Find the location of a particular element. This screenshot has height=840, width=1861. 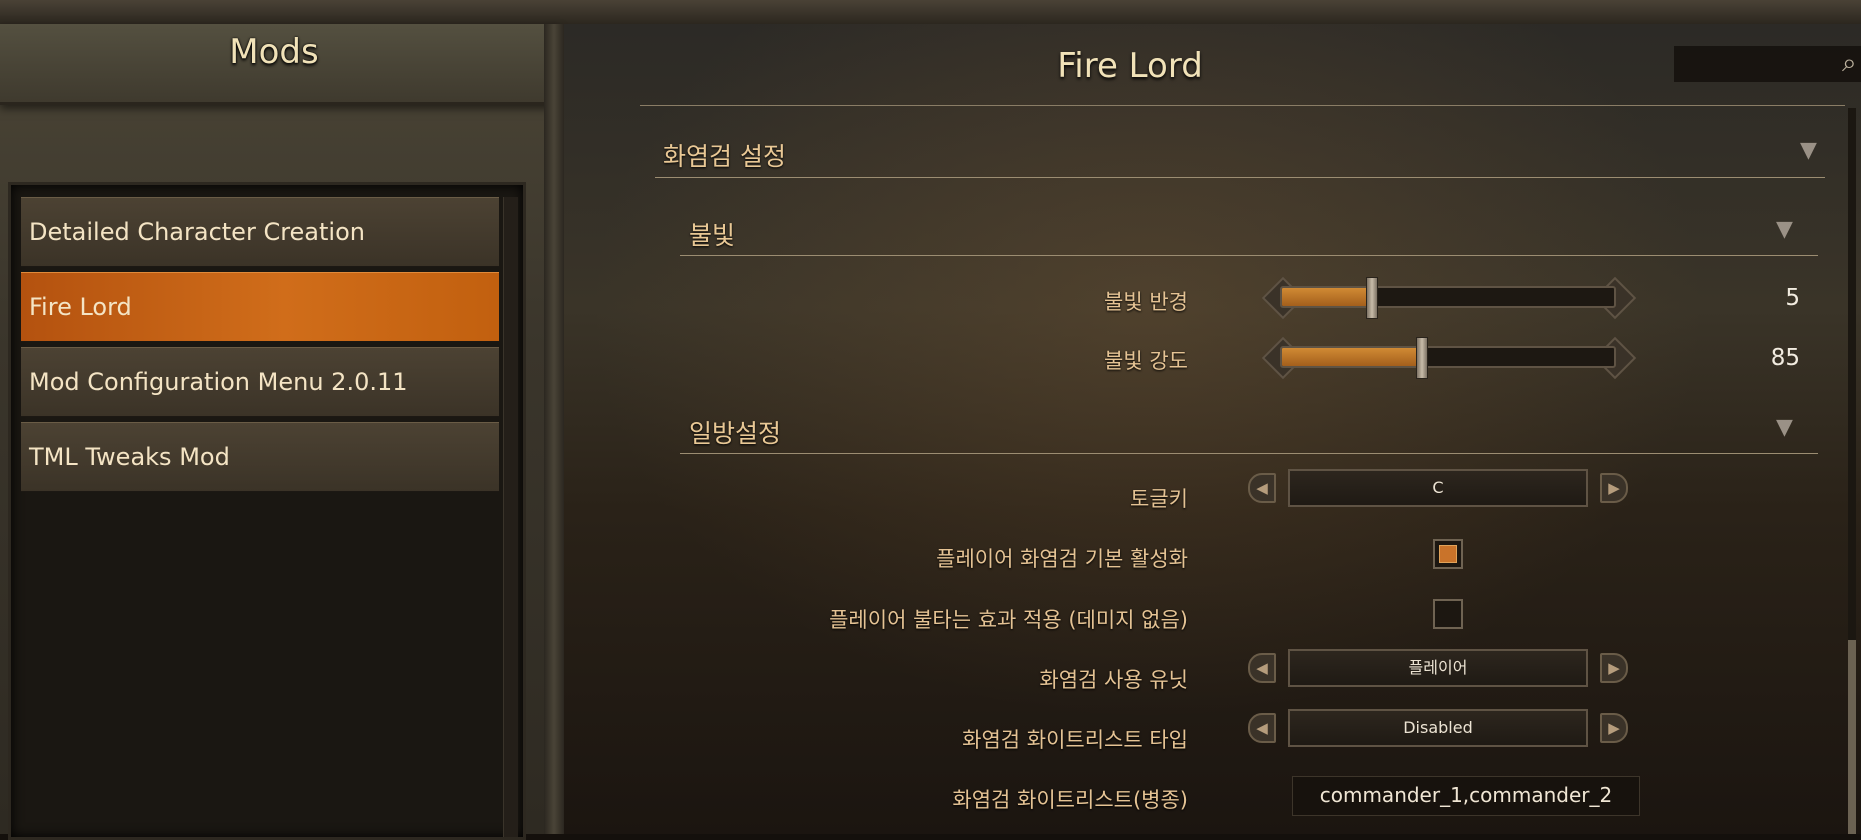

setting-label: 토글키 is located at coordinates (1159, 499).